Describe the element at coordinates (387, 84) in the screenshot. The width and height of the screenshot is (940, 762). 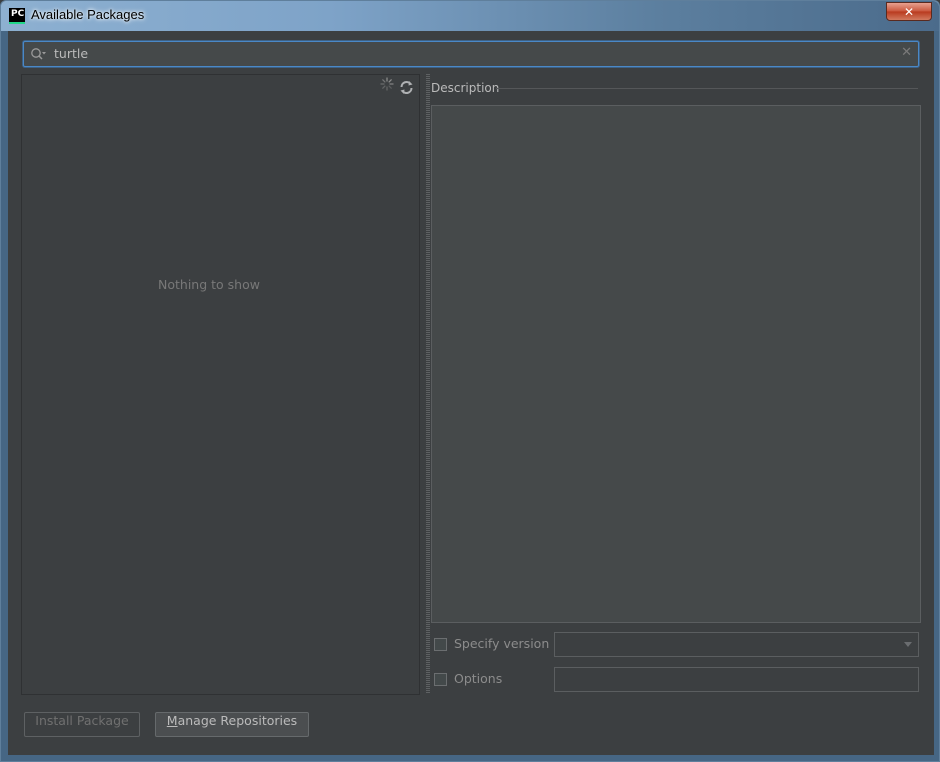
I see `spinner-icon` at that location.